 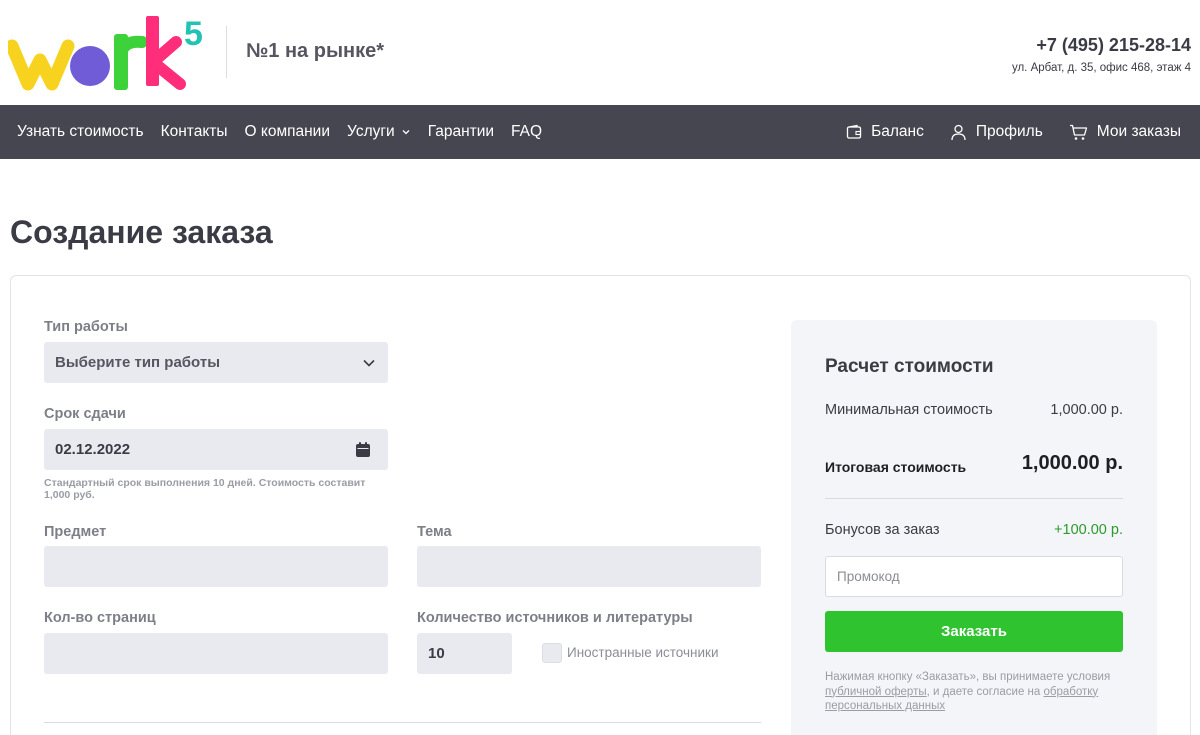 I want to click on sources-label: Количество источников и литературы, so click(x=555, y=618).